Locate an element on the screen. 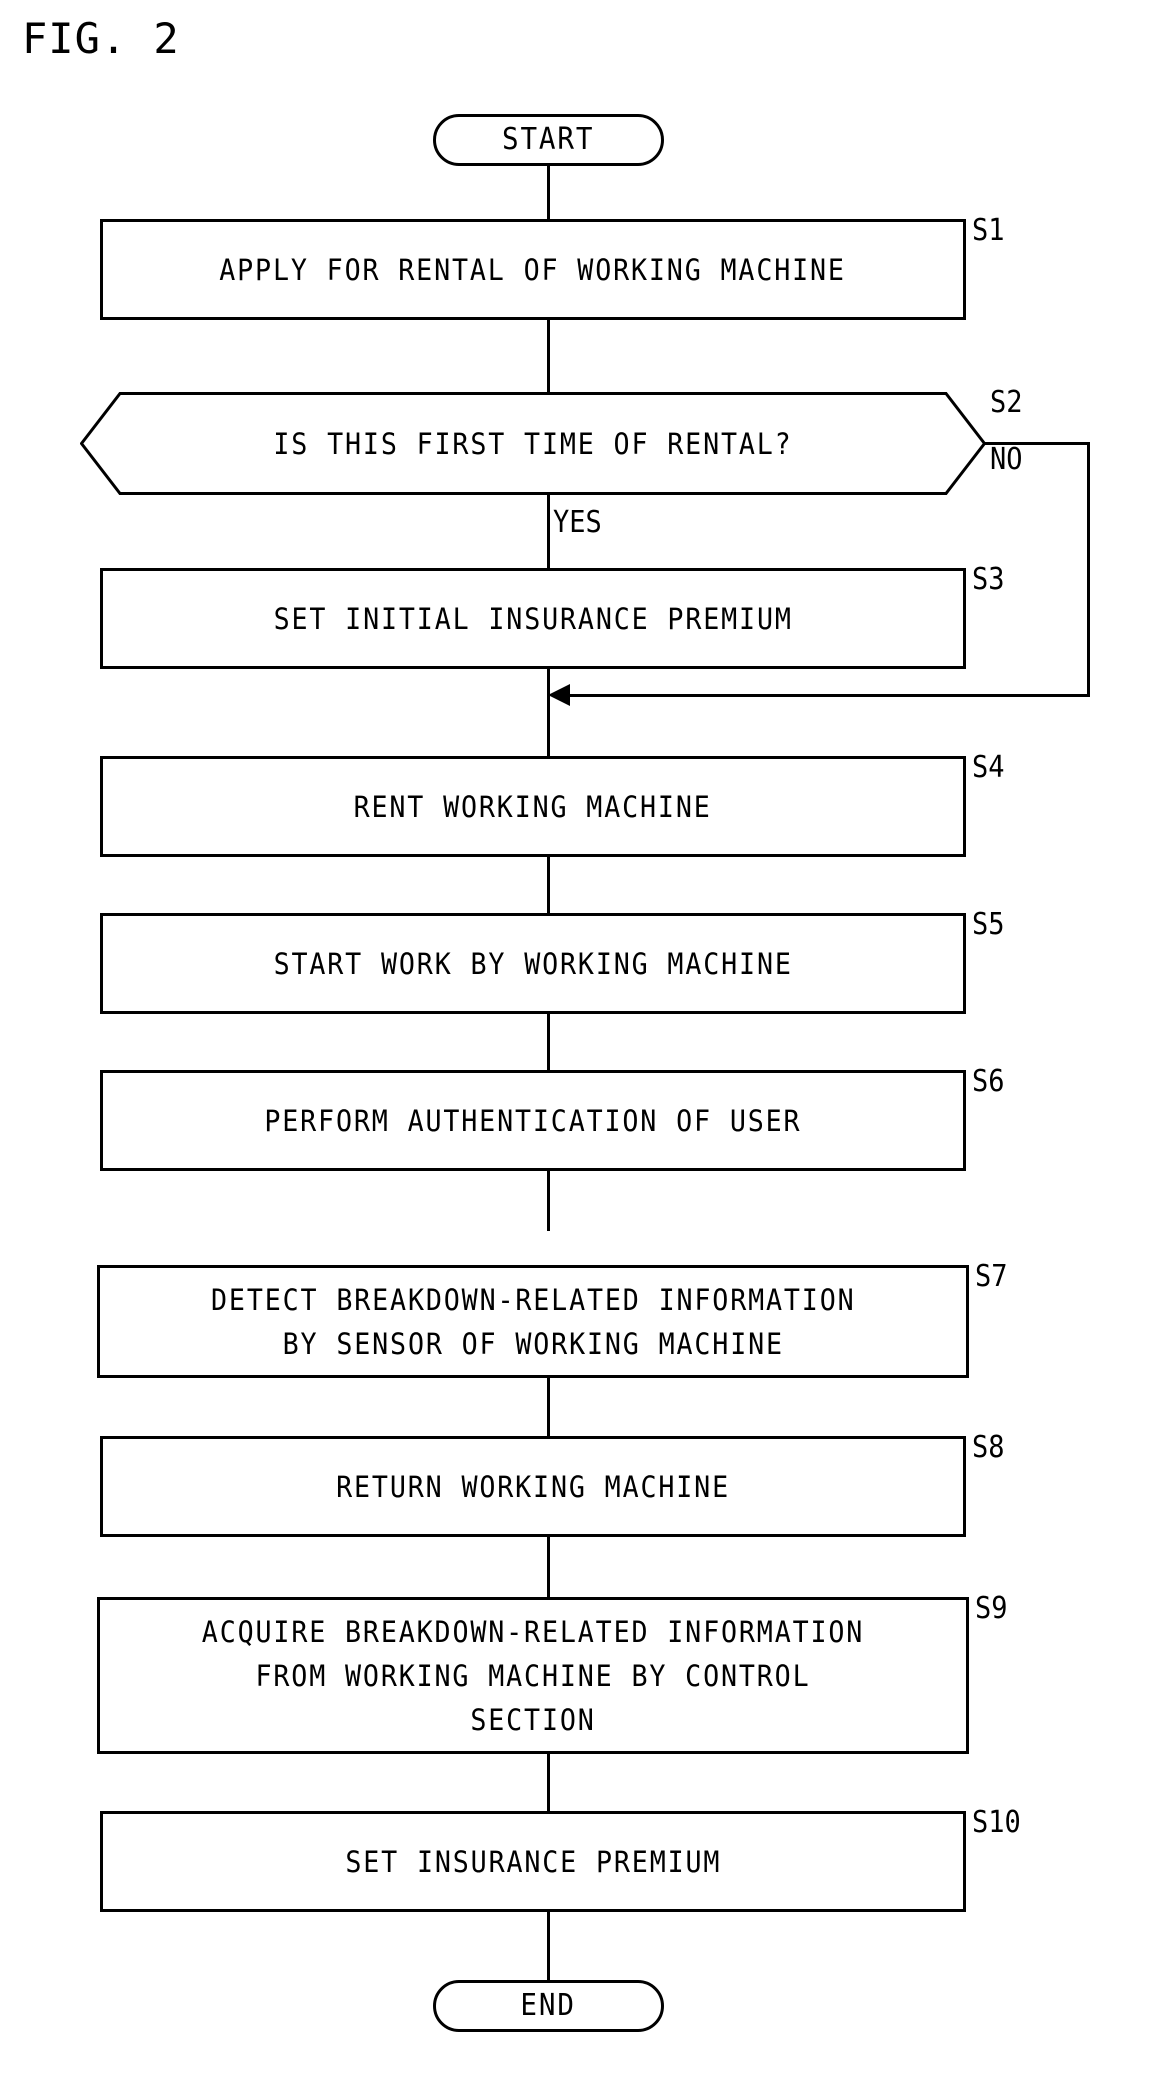 This screenshot has height=2079, width=1176. process-s5: START WORK BY WORKING MACHINE is located at coordinates (533, 963).